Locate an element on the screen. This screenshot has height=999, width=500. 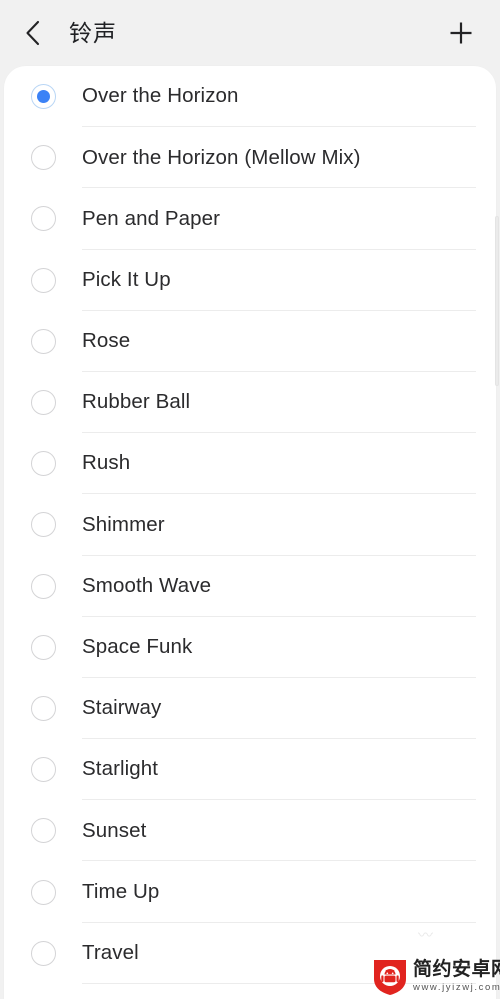
back-button is located at coordinates (37, 33).